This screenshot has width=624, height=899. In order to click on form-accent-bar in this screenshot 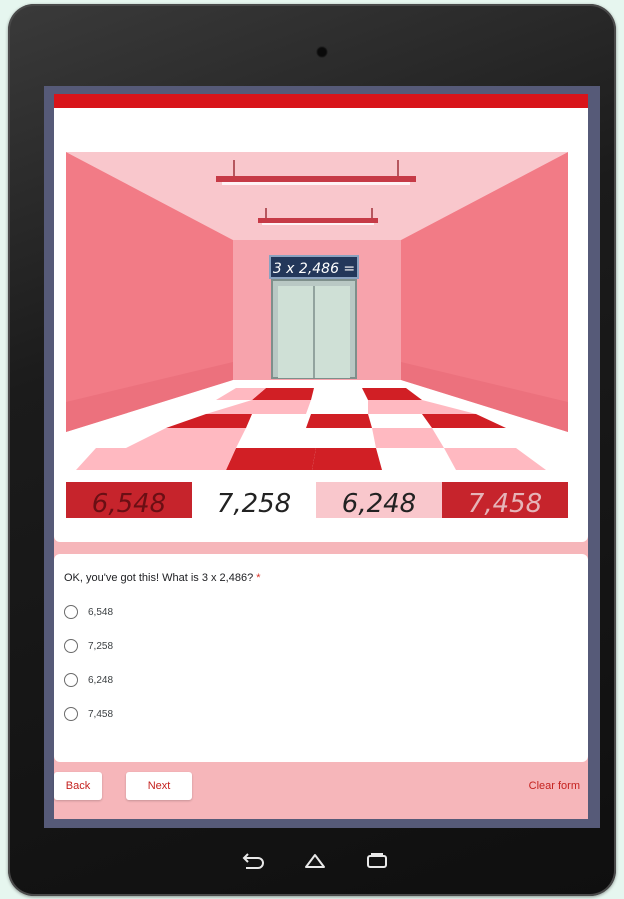, I will do `click(321, 101)`.